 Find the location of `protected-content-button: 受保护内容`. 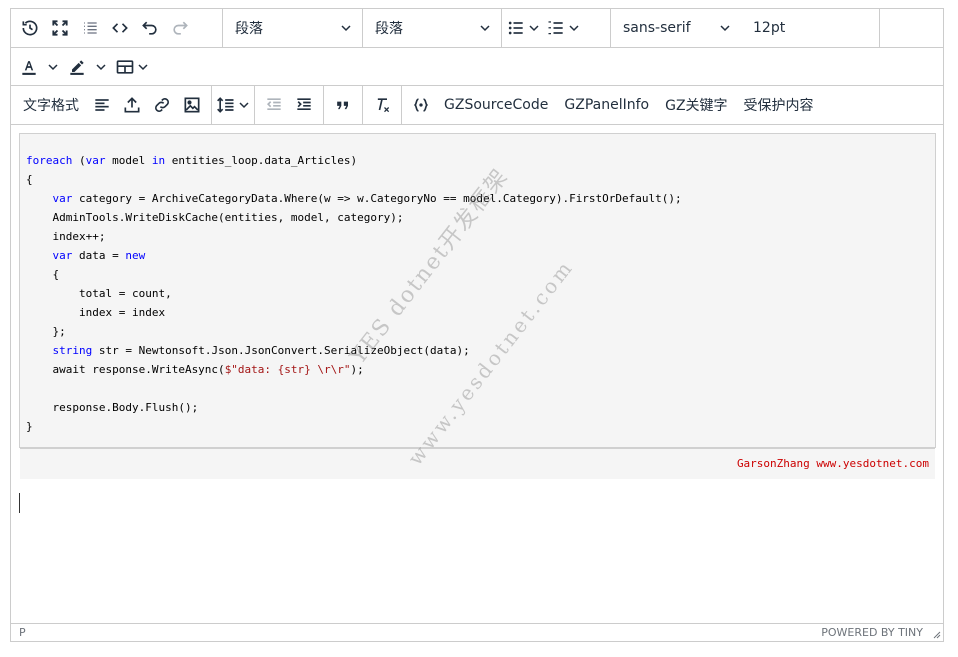

protected-content-button: 受保护内容 is located at coordinates (779, 105).